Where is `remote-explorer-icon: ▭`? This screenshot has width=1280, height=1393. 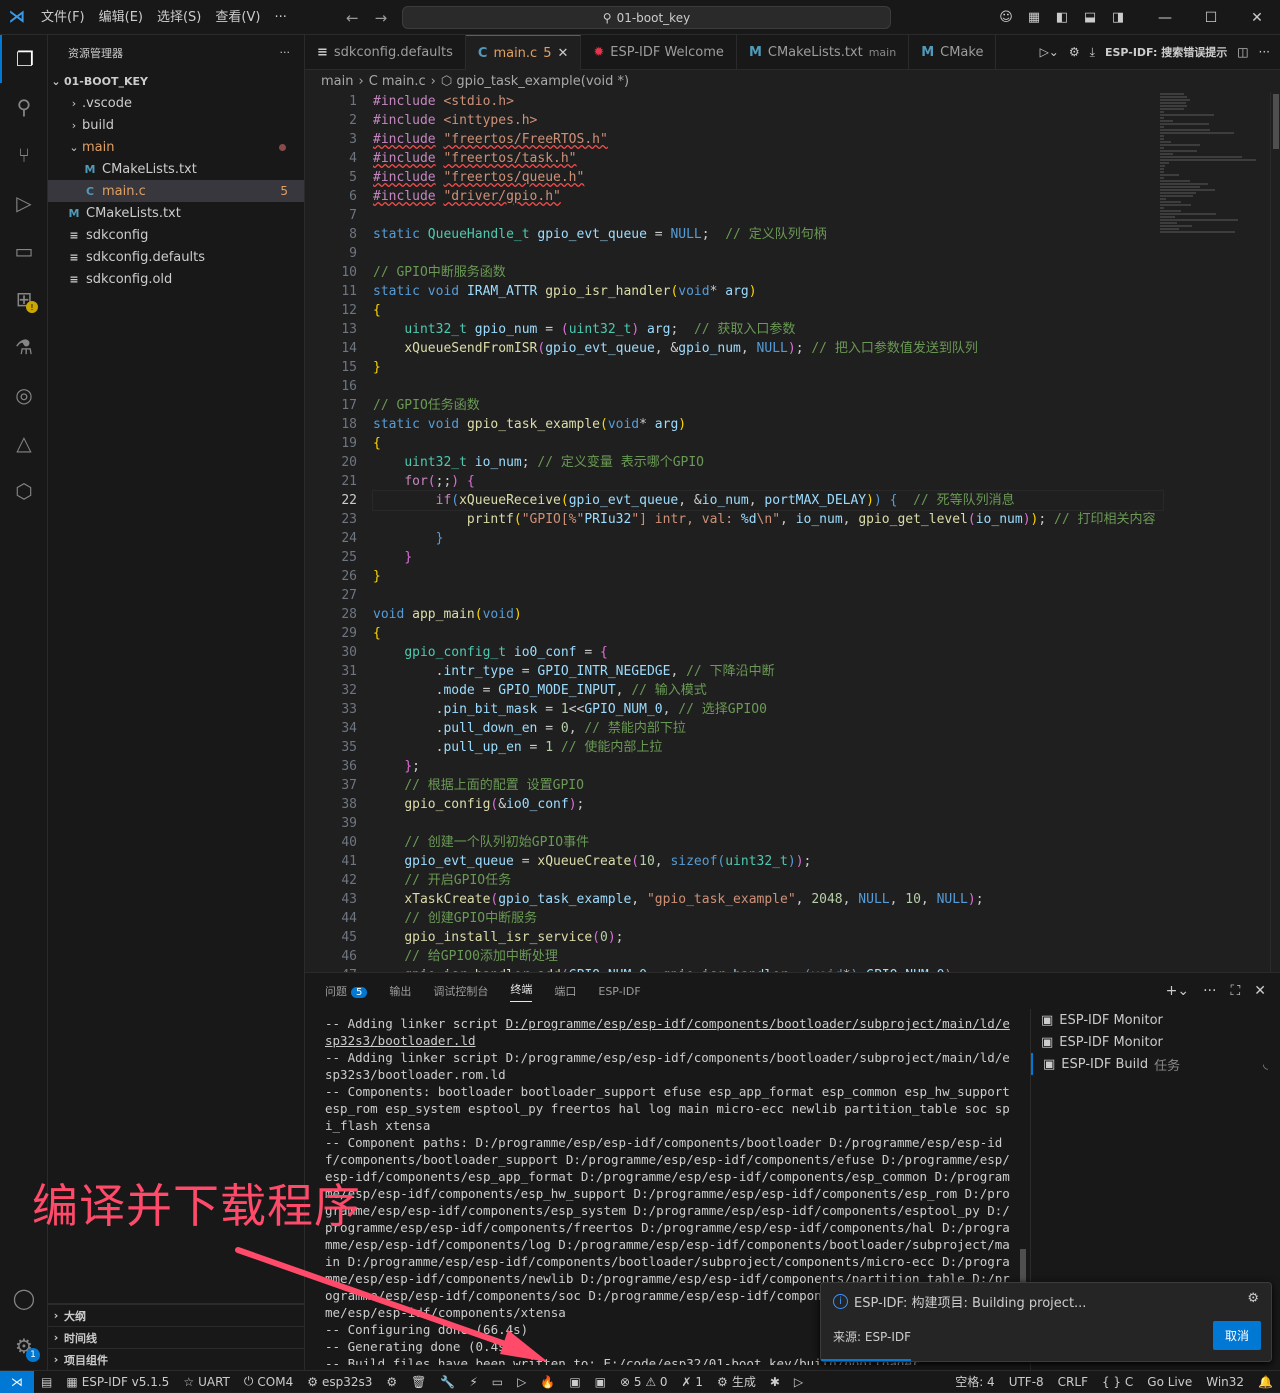 remote-explorer-icon: ▭ is located at coordinates (24, 251).